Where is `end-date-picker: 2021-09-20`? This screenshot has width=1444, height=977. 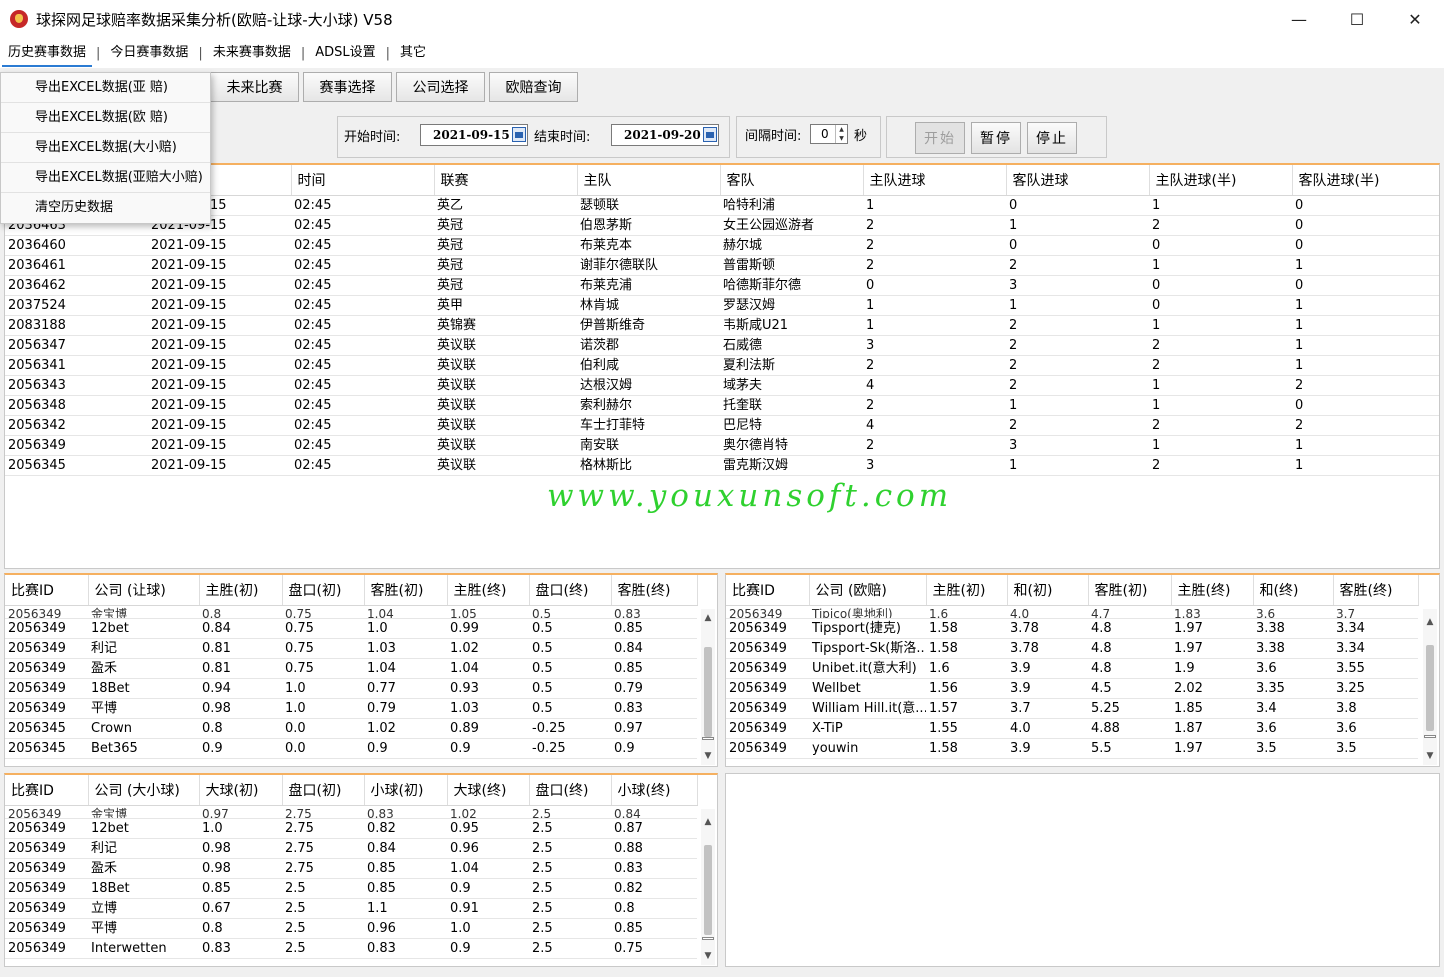 end-date-picker: 2021-09-20 is located at coordinates (665, 135).